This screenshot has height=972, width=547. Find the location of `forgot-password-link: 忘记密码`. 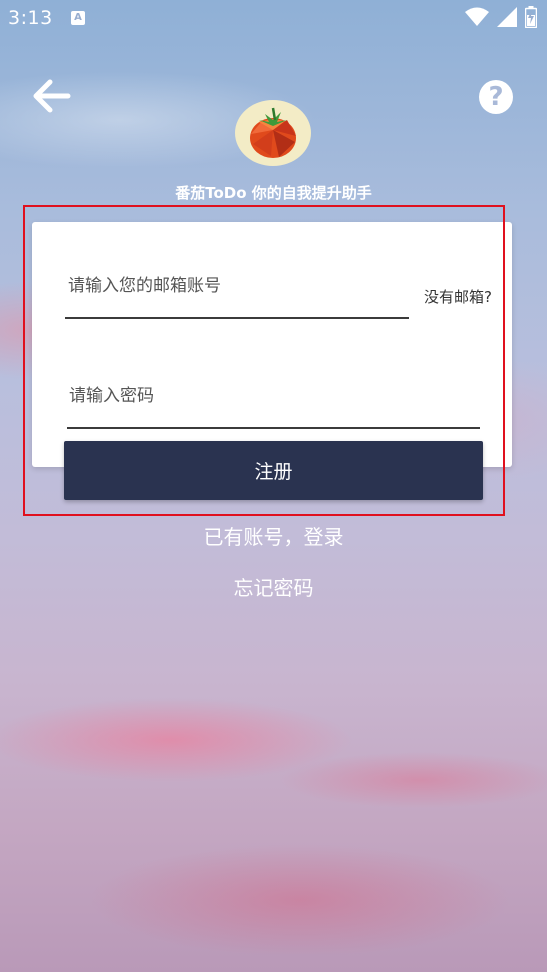

forgot-password-link: 忘记密码 is located at coordinates (273, 586).